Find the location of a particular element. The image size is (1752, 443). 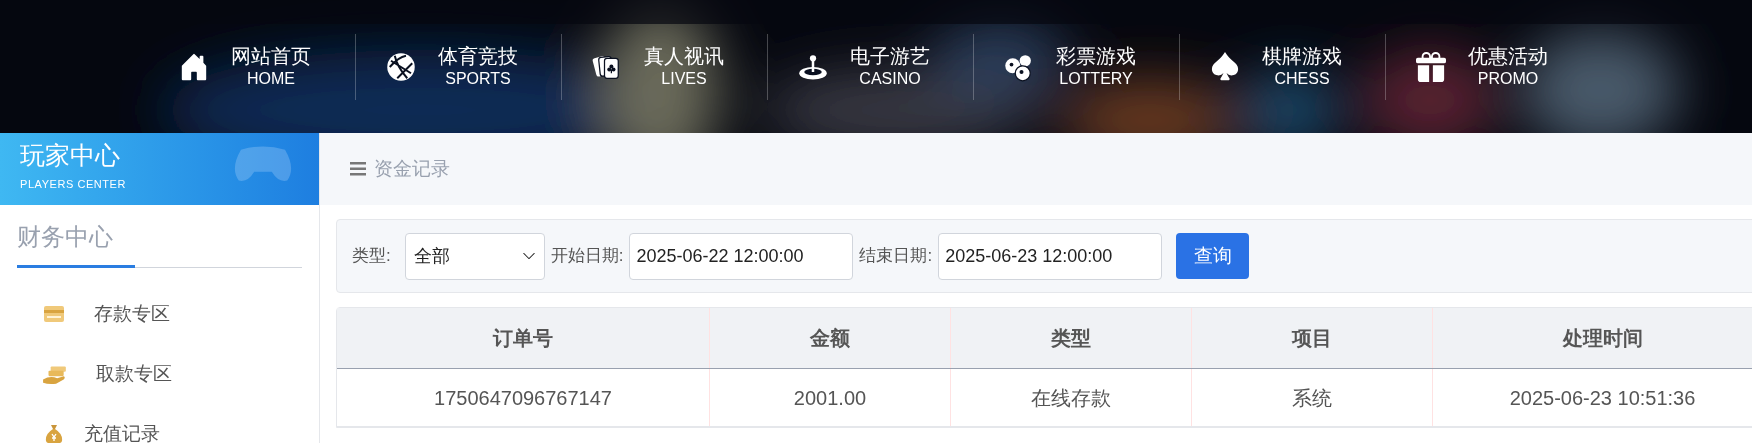

type-select: 全部 is located at coordinates (474, 256).